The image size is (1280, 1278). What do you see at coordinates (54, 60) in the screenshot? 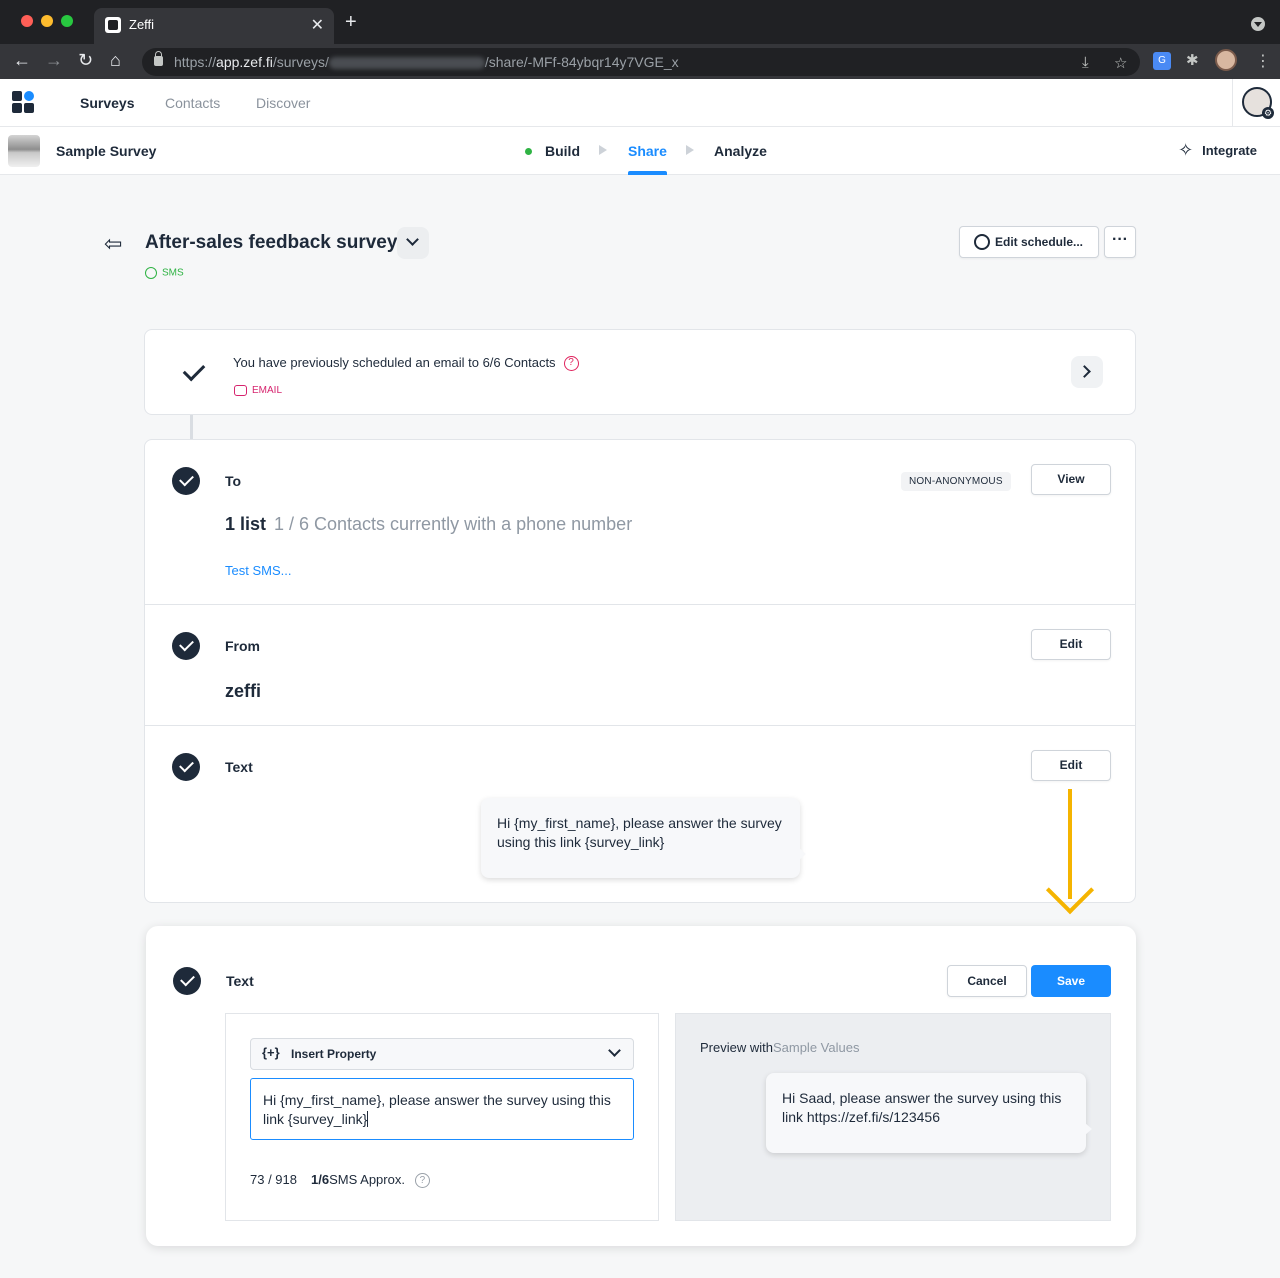
I see `forward-arrow-icon: →` at bounding box center [54, 60].